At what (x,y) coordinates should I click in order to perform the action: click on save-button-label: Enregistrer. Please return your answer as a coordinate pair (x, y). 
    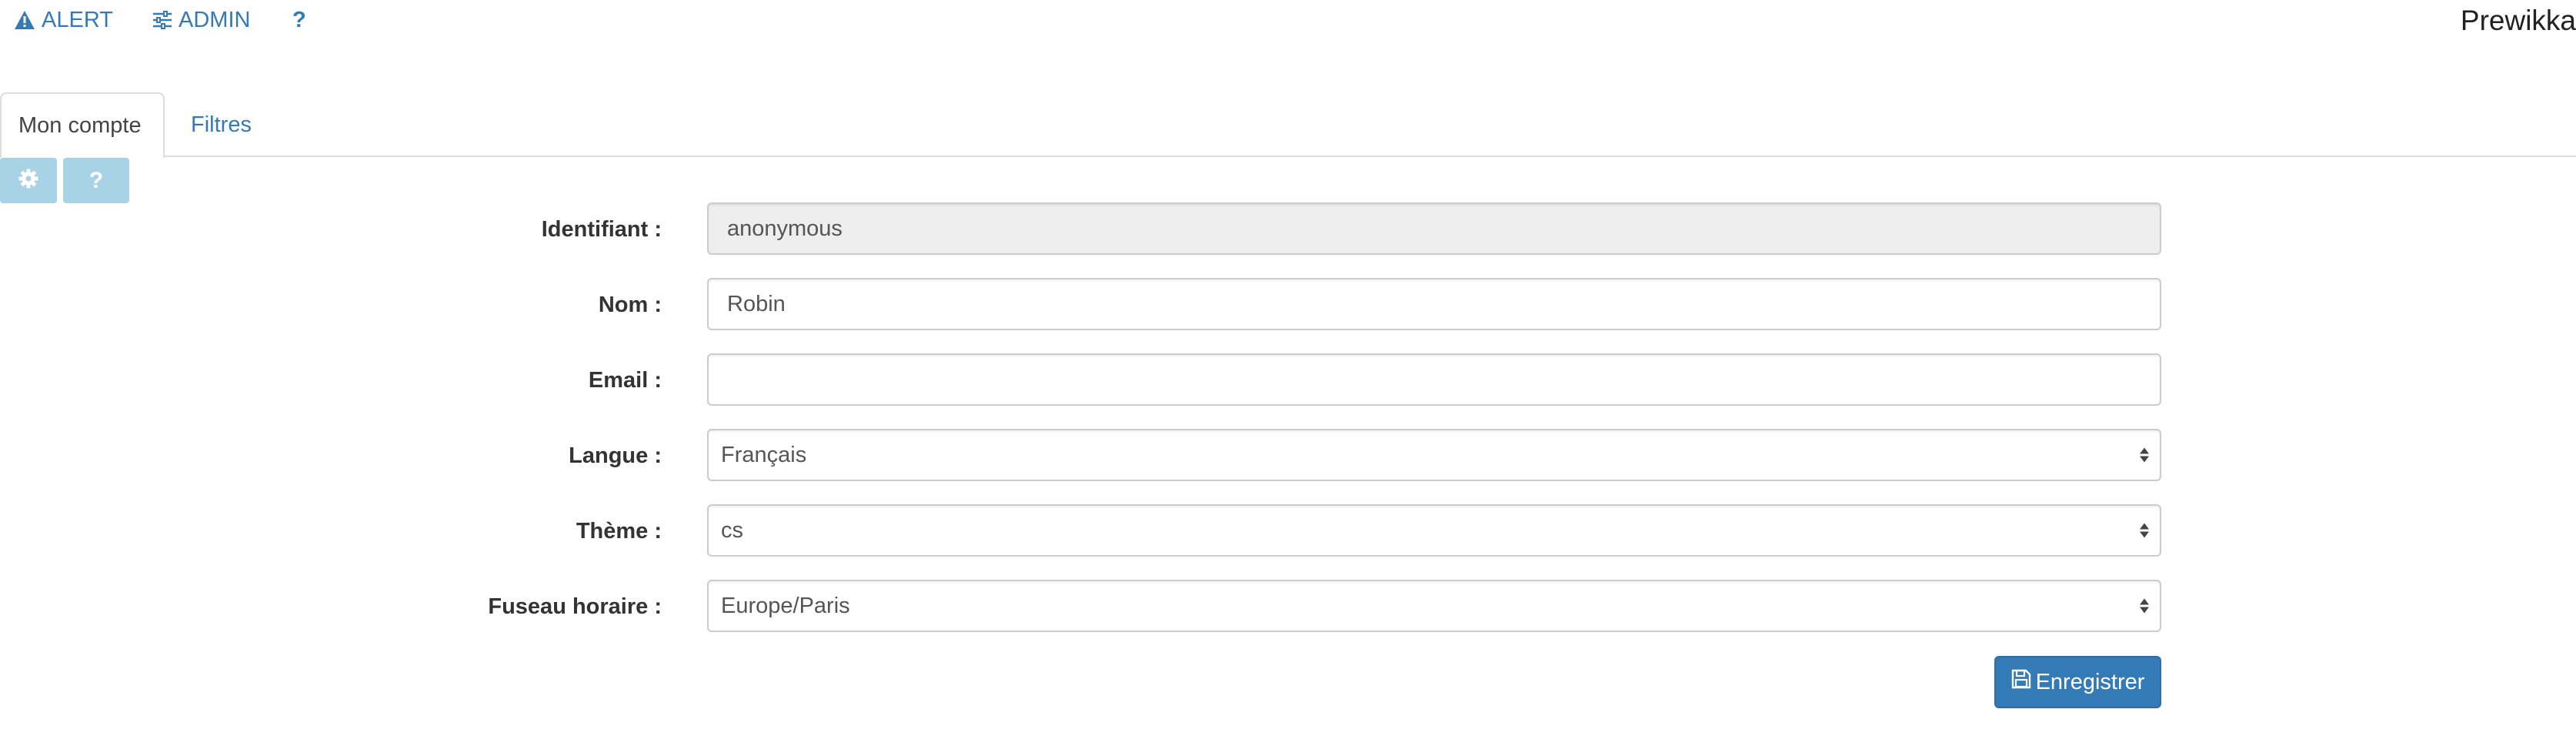
    Looking at the image, I should click on (2090, 681).